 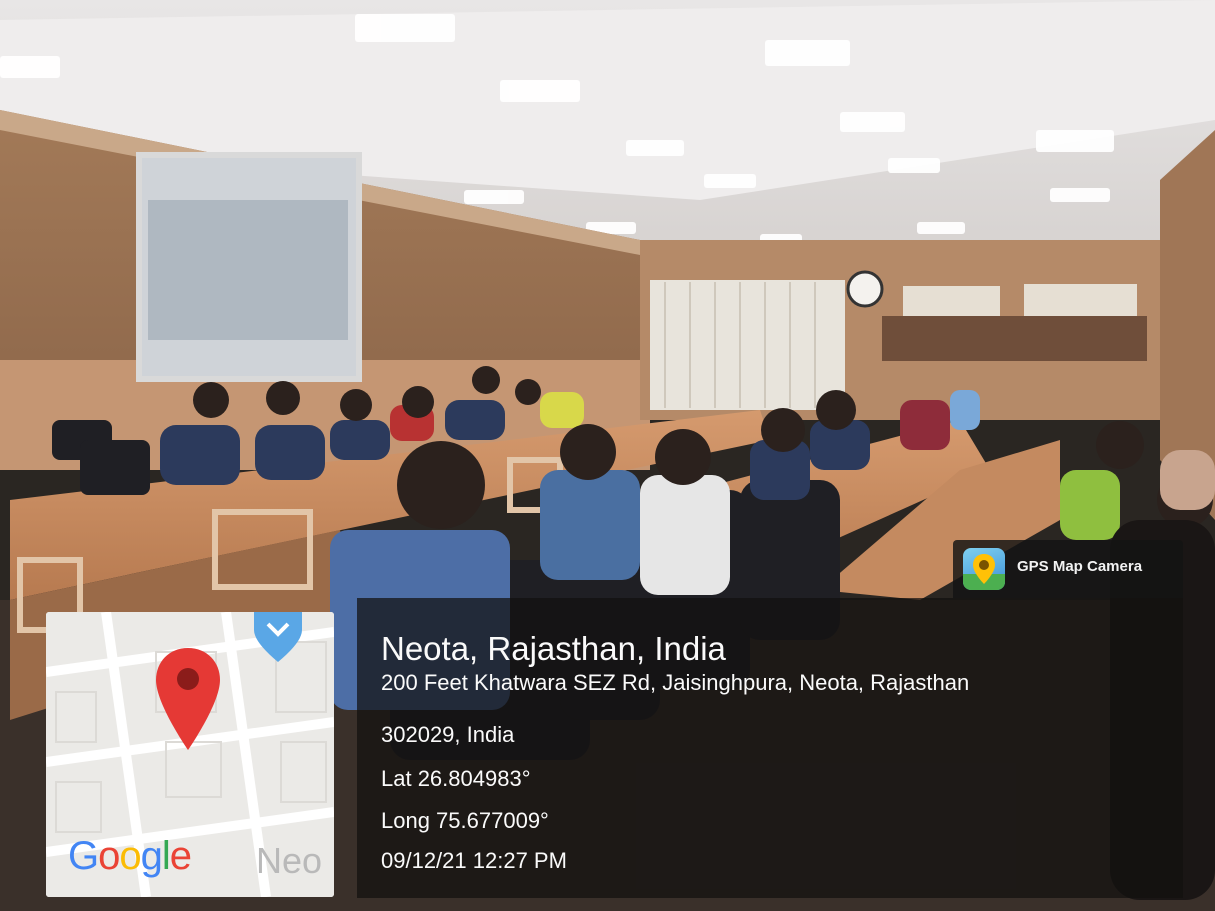 I want to click on longitude-text: Long 75.677009°, so click(x=465, y=820).